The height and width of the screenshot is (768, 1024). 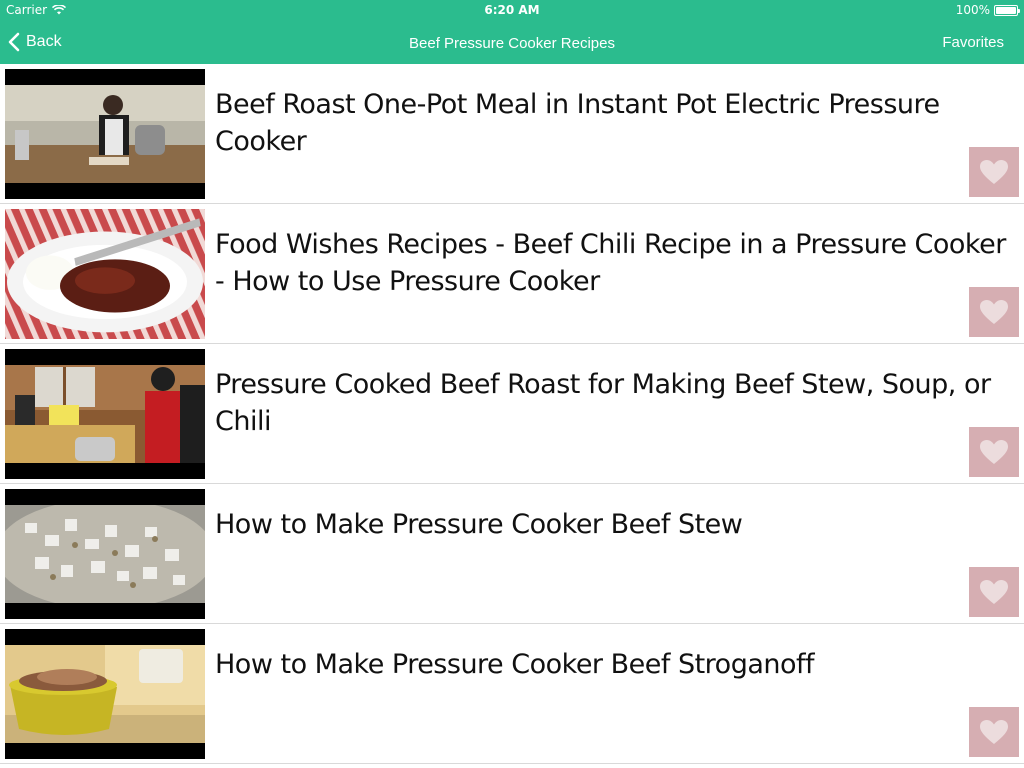 I want to click on clock: 6:20 AM, so click(x=512, y=10).